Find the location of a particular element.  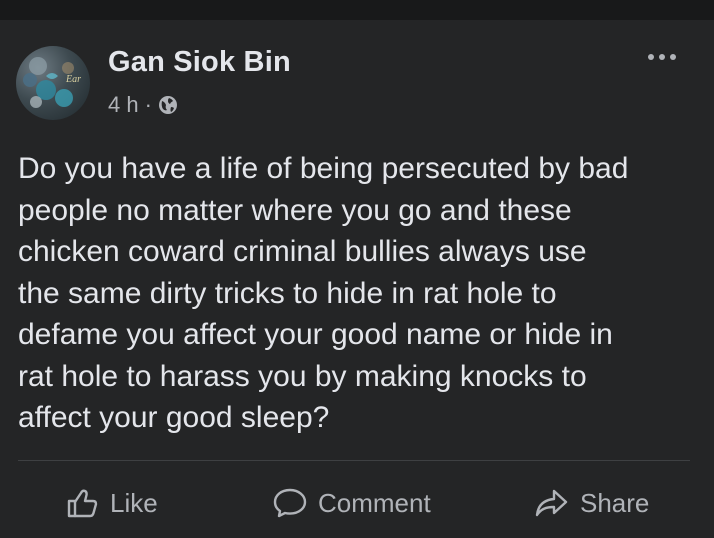

share-icon is located at coordinates (551, 503).